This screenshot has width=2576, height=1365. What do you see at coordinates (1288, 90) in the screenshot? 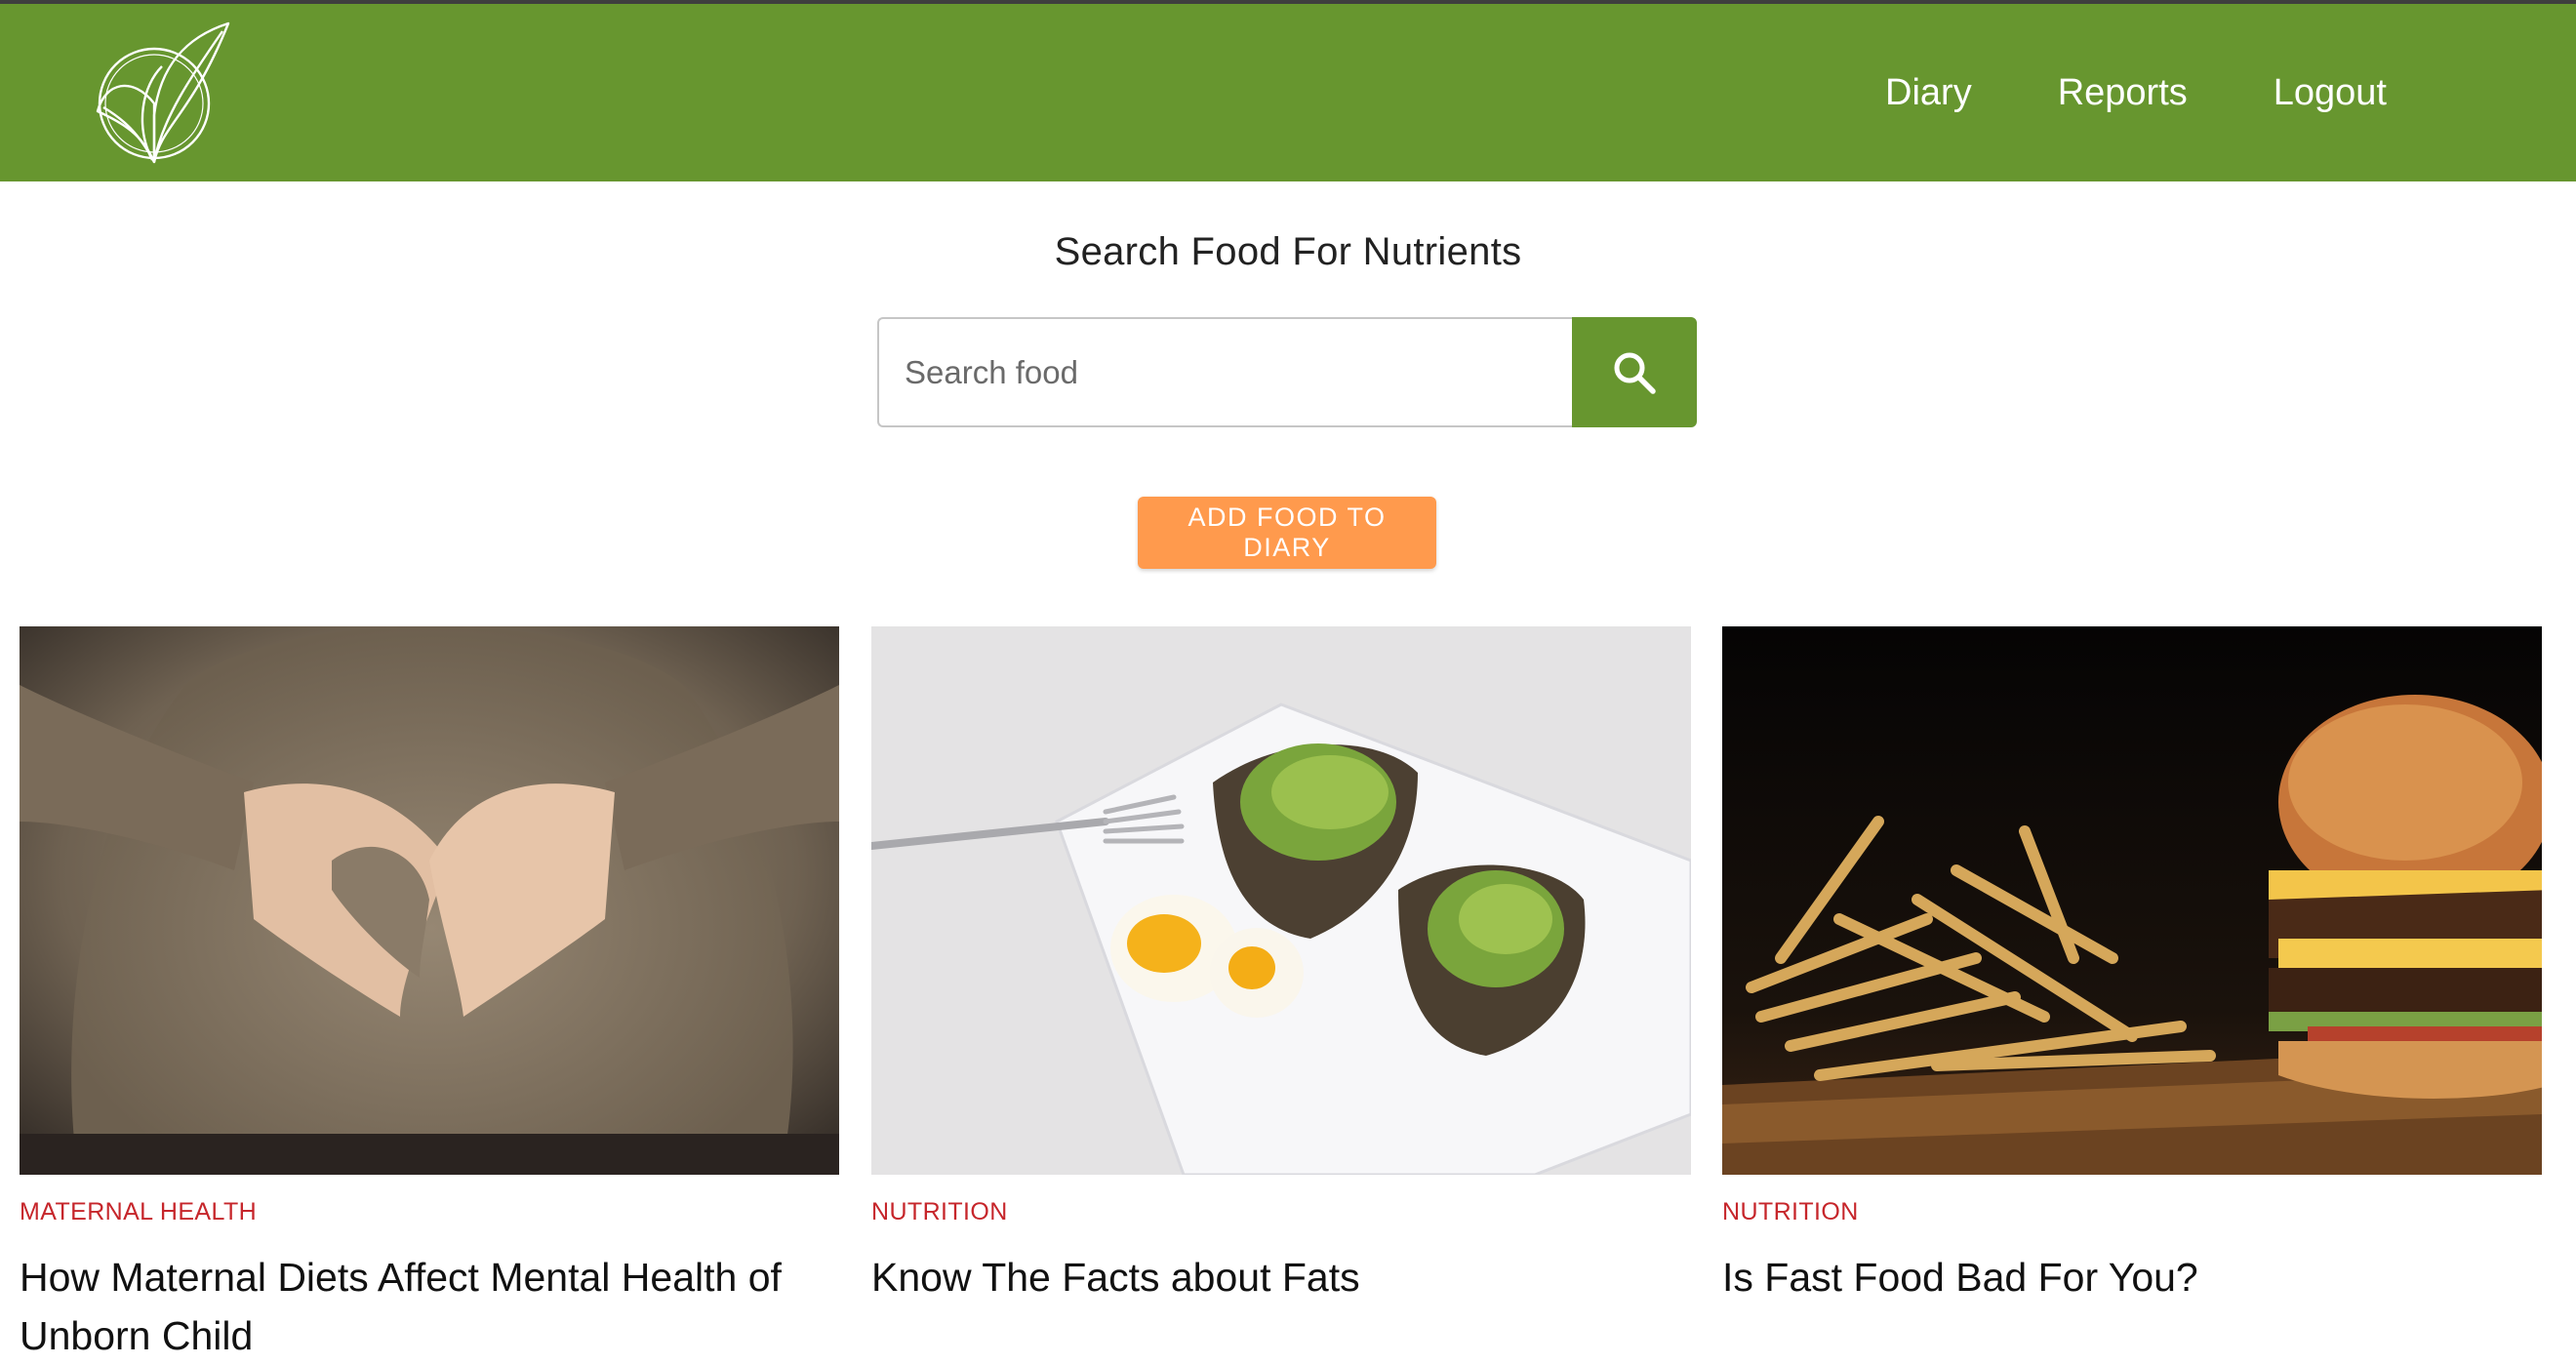
I see `top-navbar: Diary Reports Logout` at bounding box center [1288, 90].